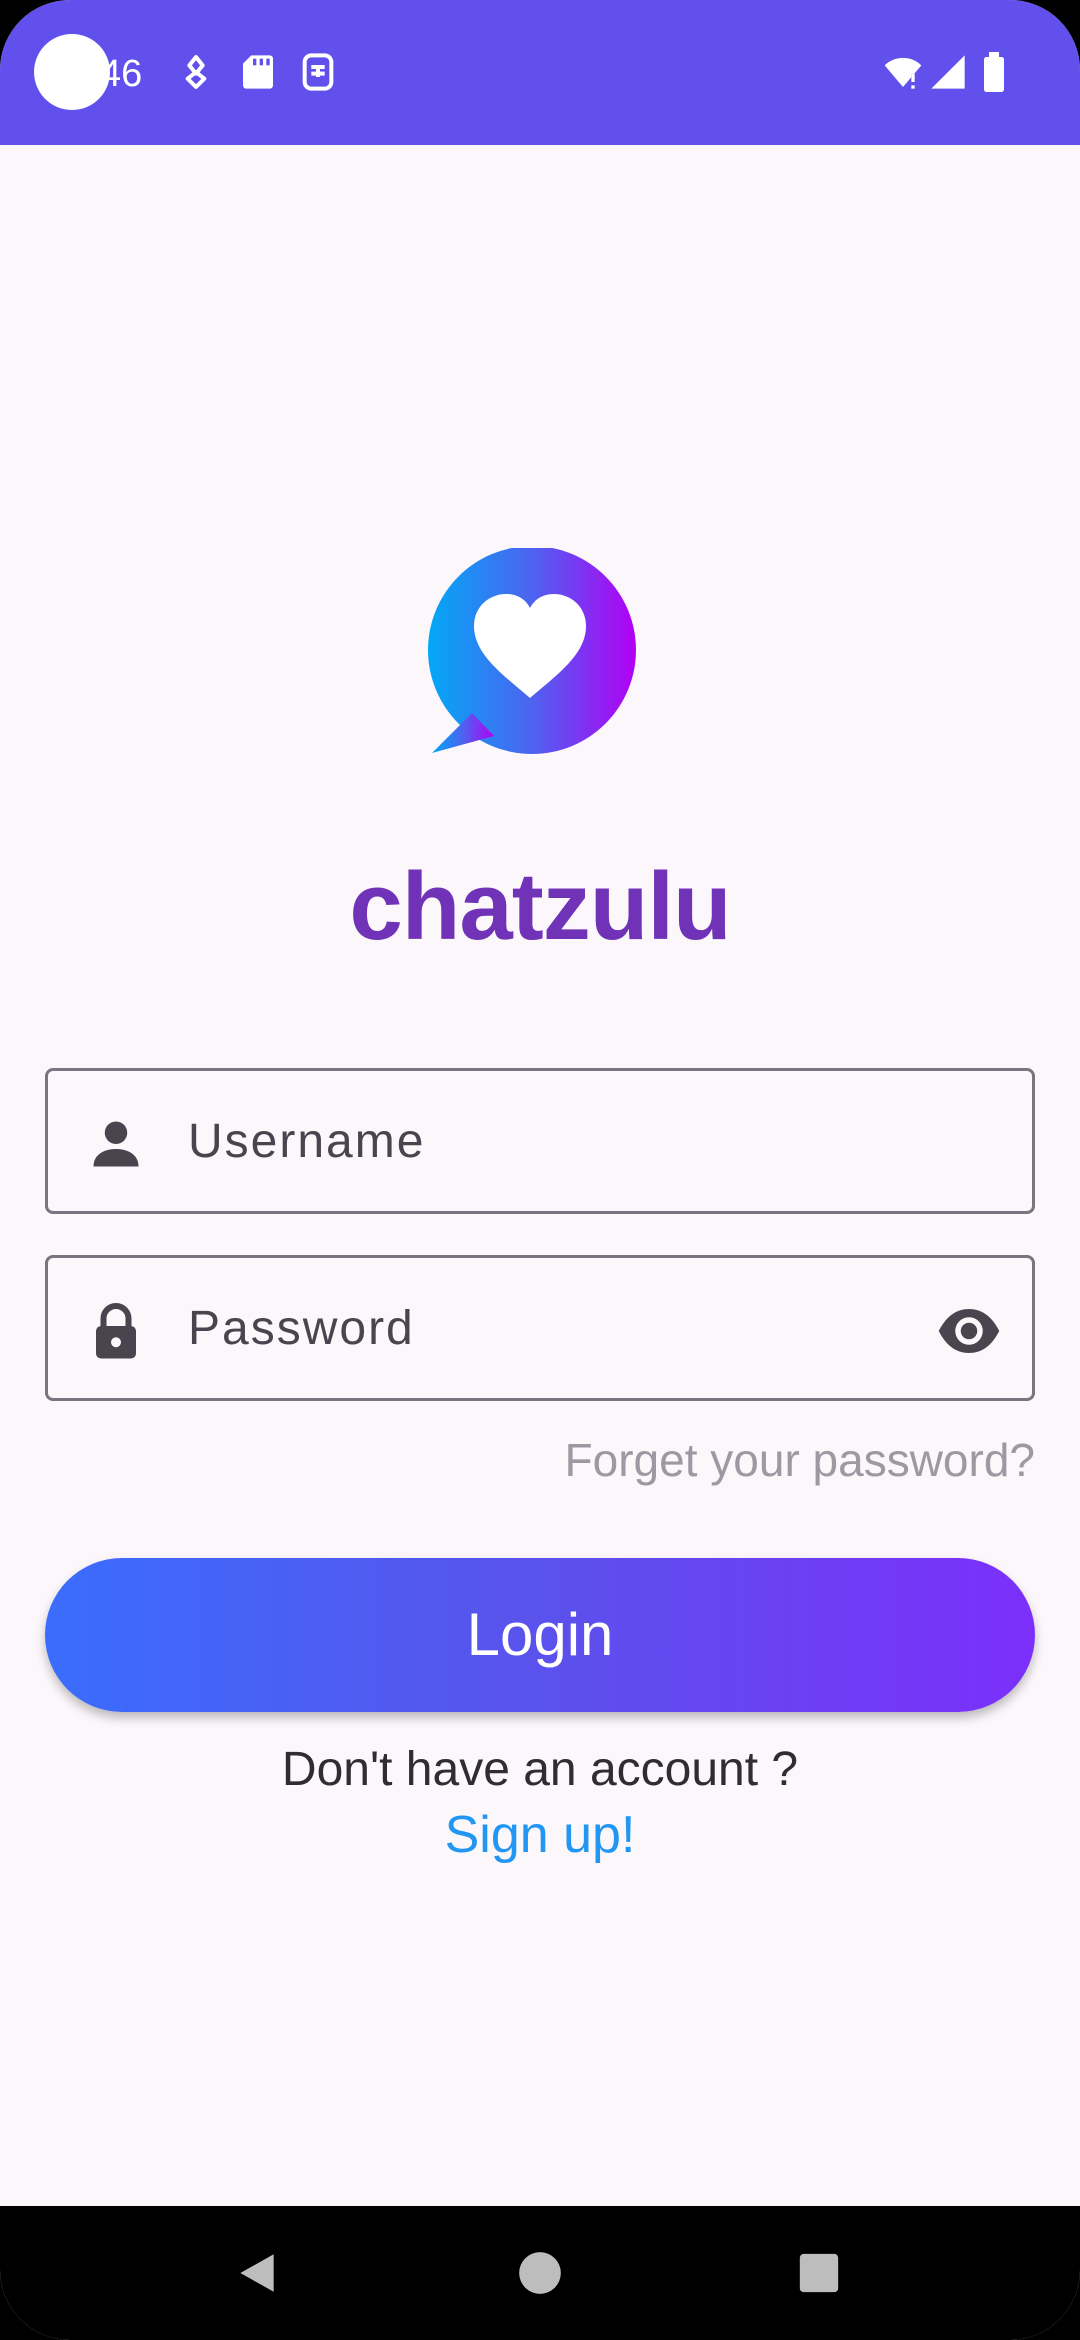  Describe the element at coordinates (969, 1331) in the screenshot. I see `eye-icon` at that location.